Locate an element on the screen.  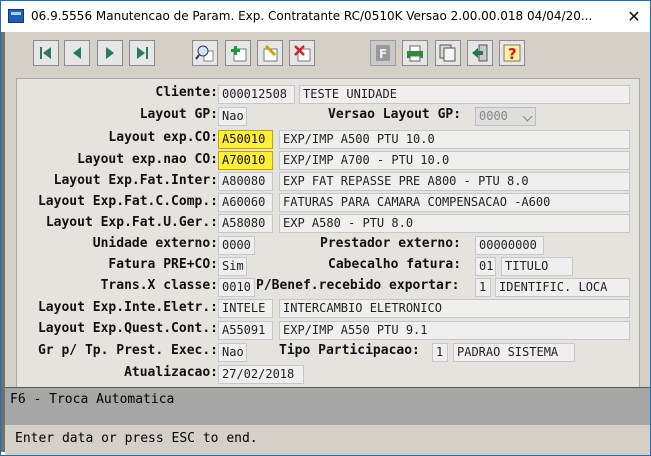
layout-gp-field: Nao is located at coordinates (232, 116).